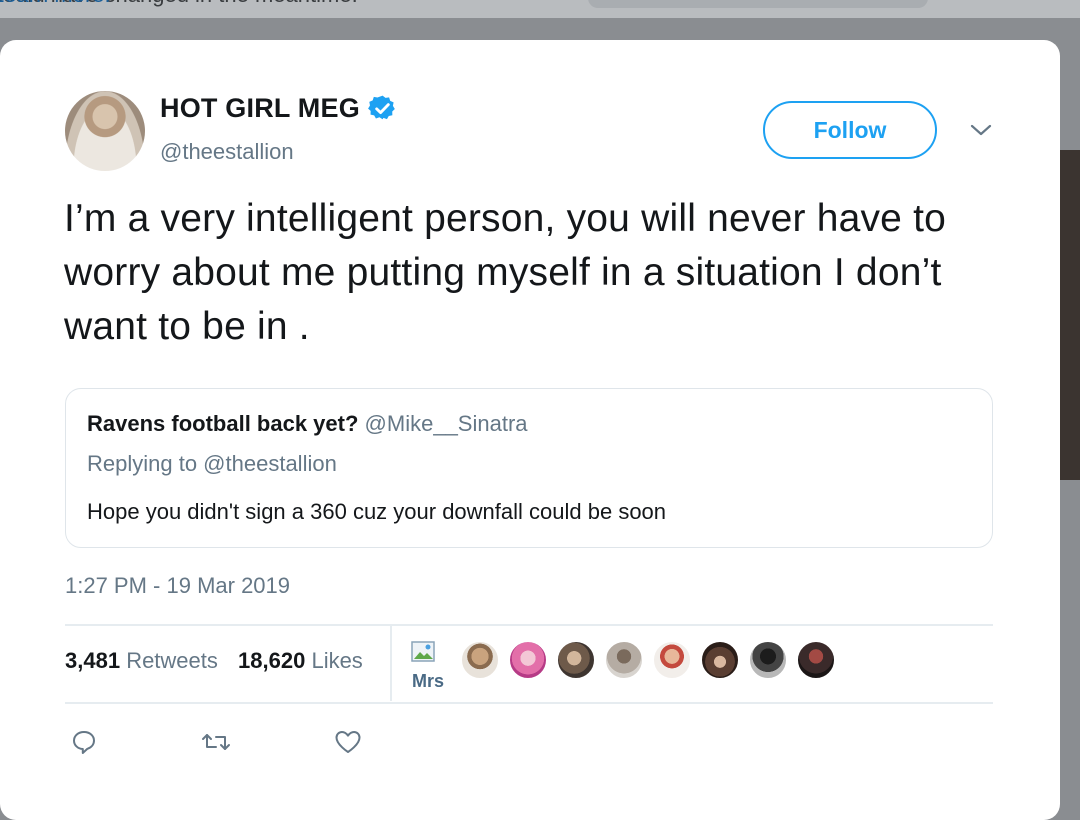  I want to click on retweets-stat: 3,481 Retweets, so click(141, 660).